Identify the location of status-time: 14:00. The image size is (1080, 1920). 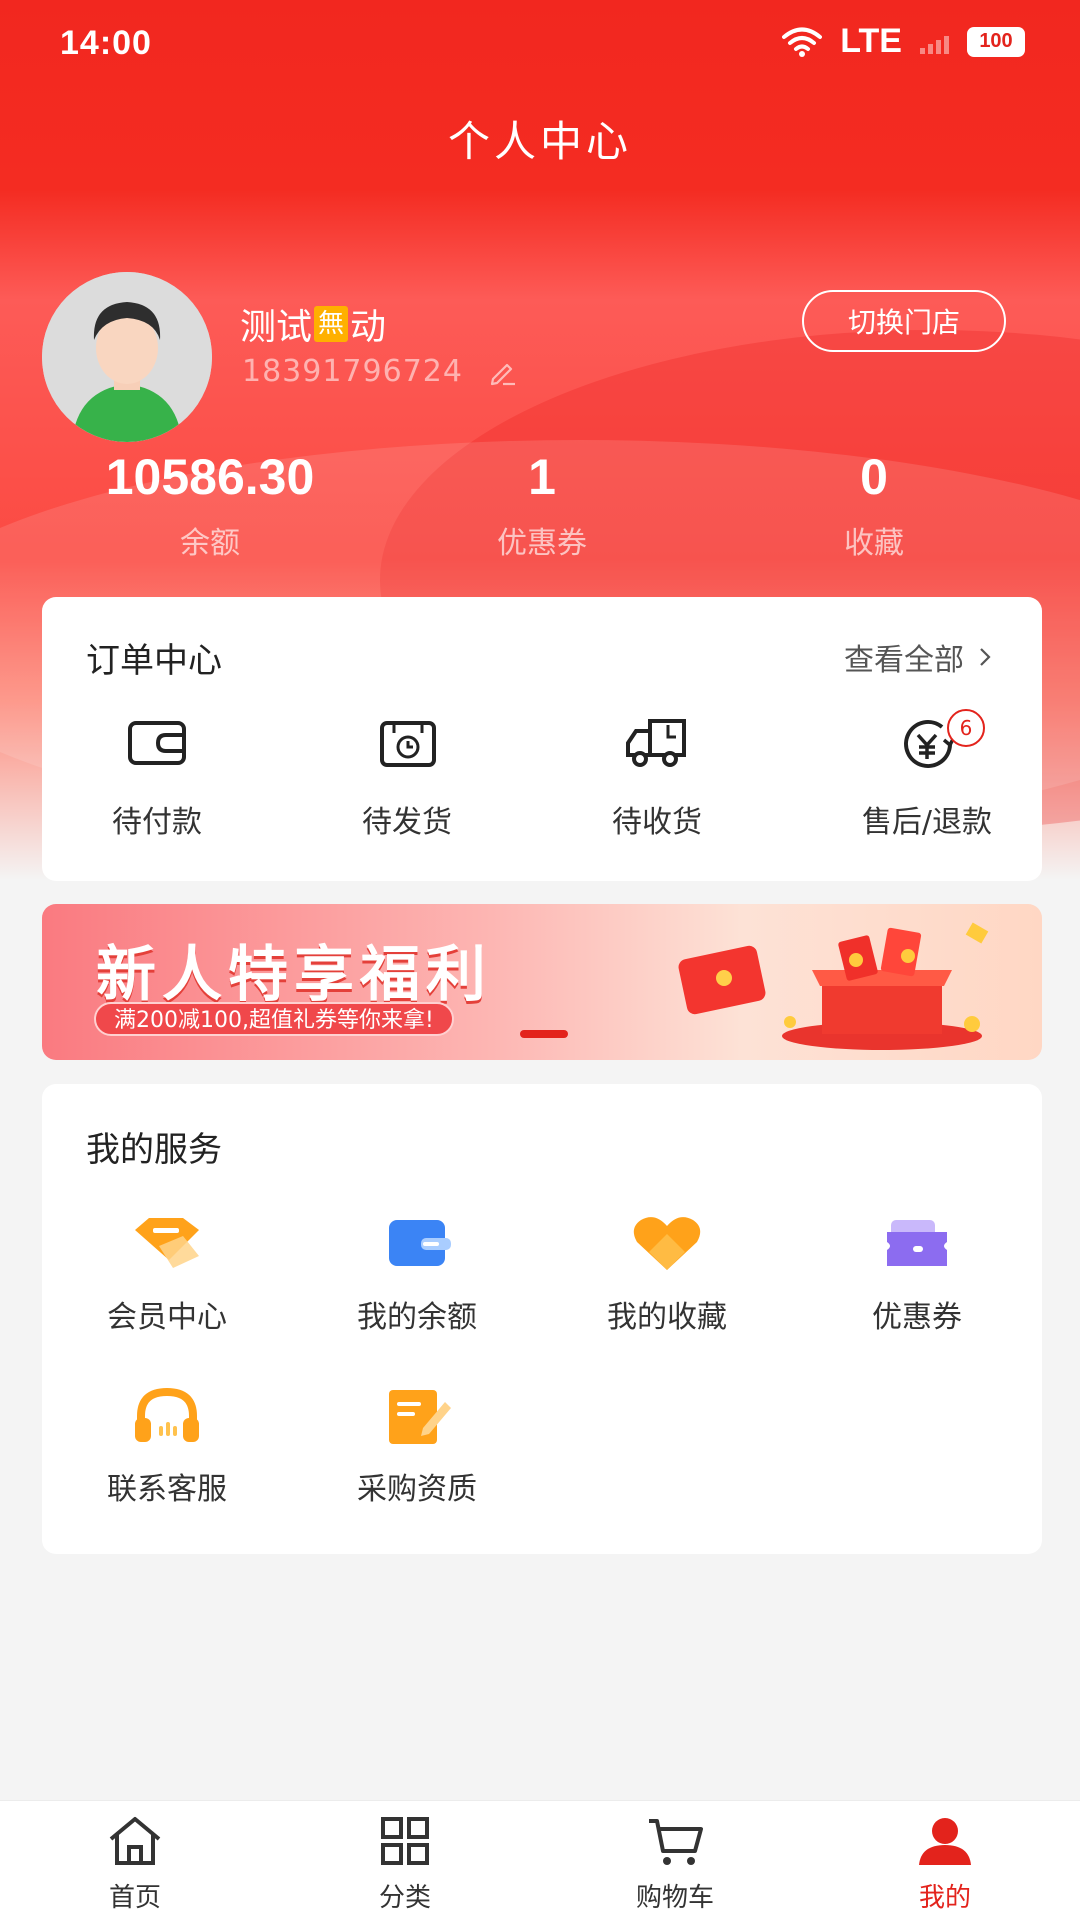
(106, 43).